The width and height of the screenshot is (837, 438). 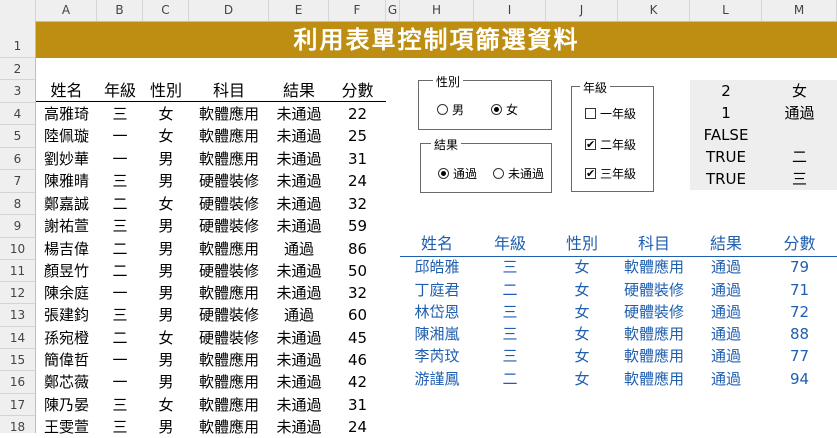 What do you see at coordinates (510, 290) in the screenshot?
I see `filtered-cell-grade: 二` at bounding box center [510, 290].